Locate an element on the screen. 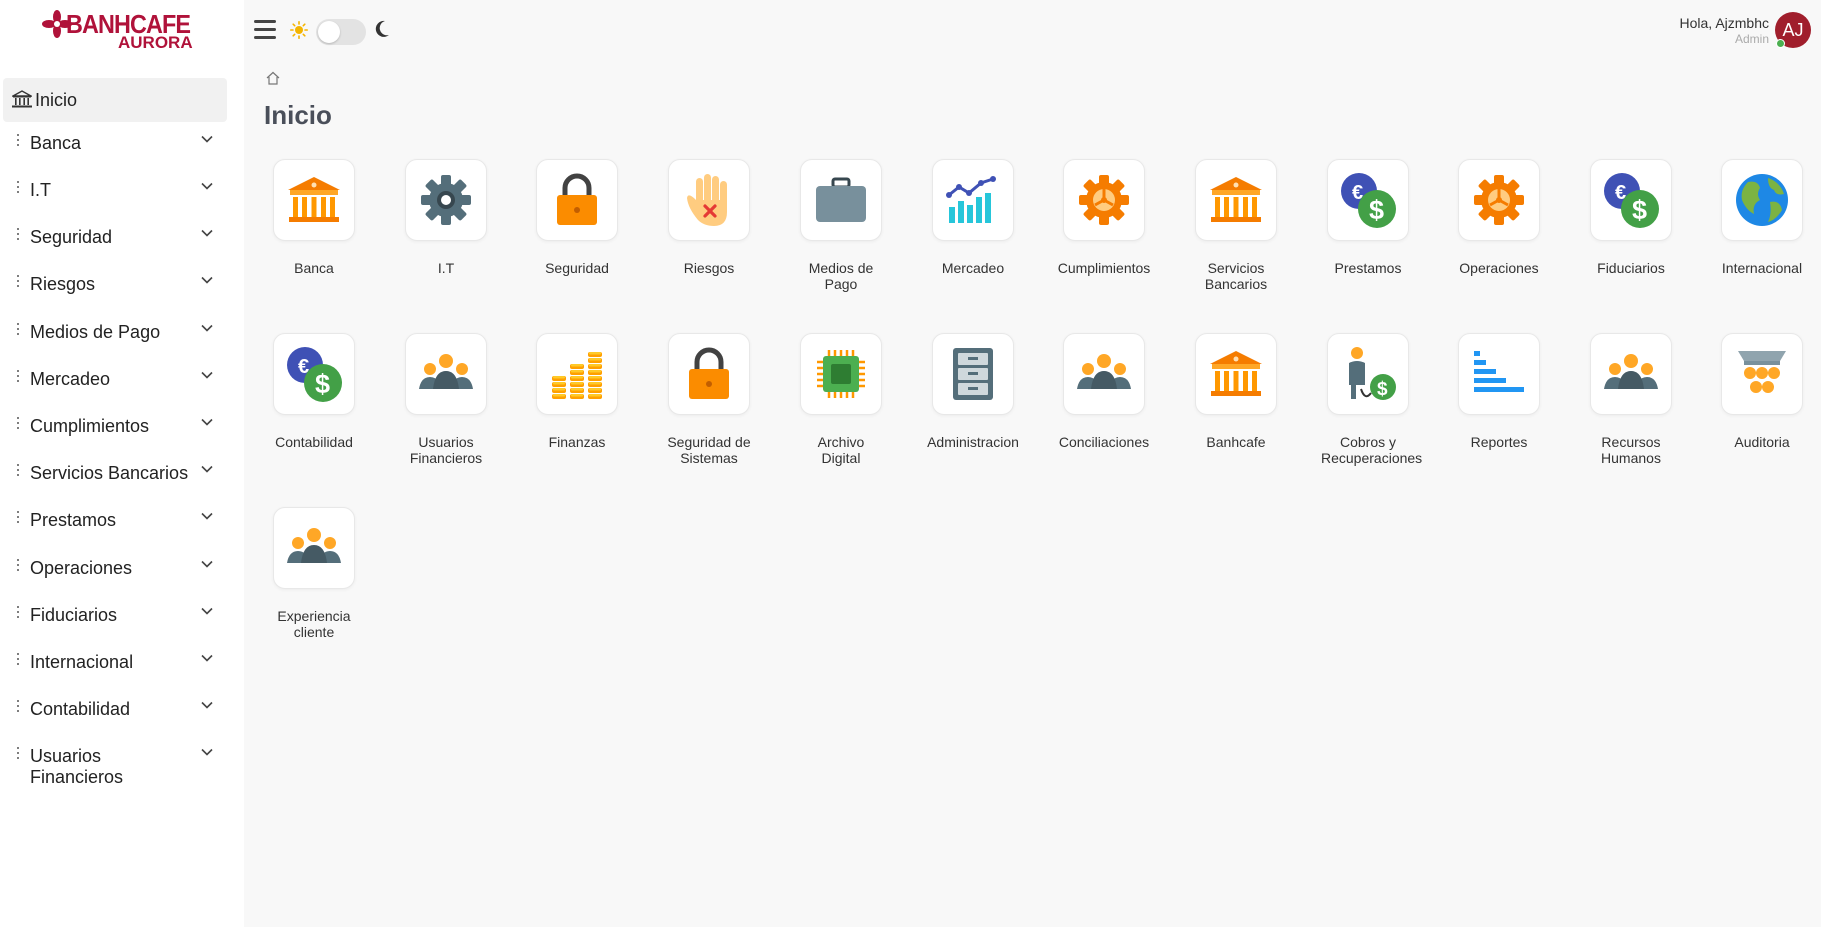 The width and height of the screenshot is (1821, 927). menu-toggle-button is located at coordinates (265, 30).